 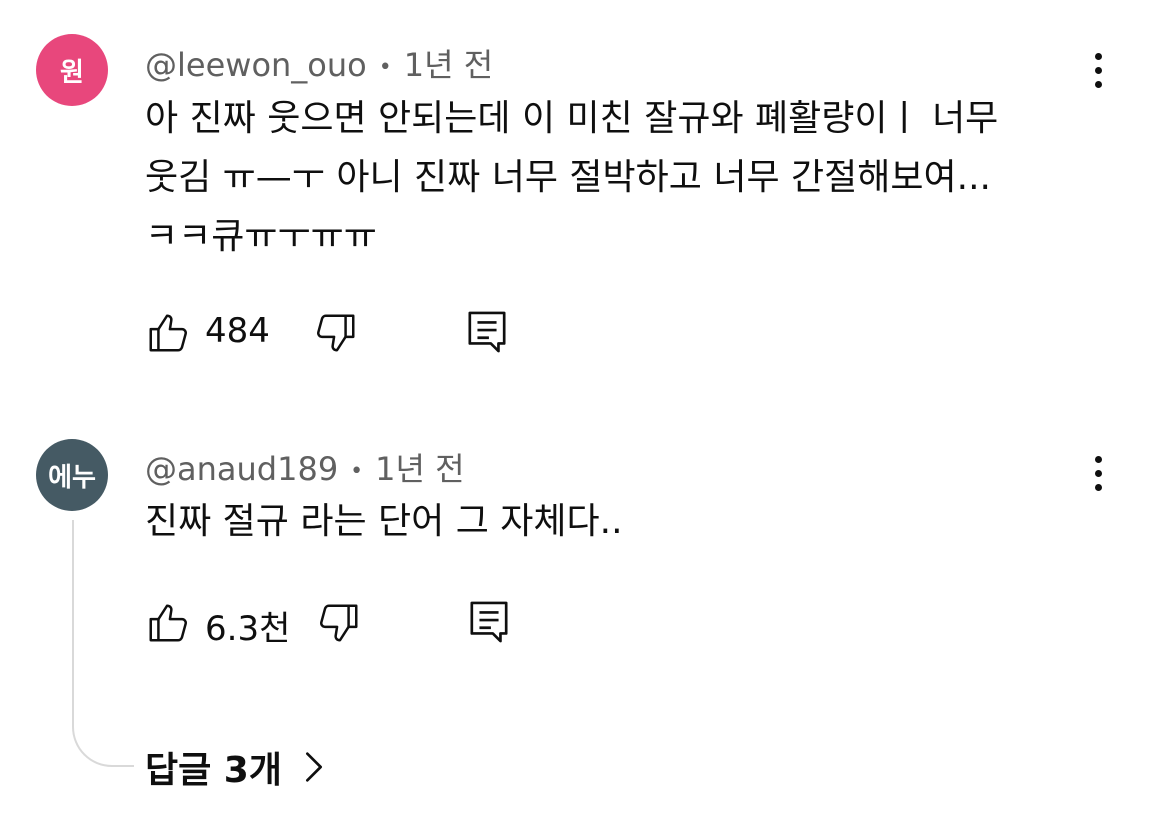 I want to click on reply-thread-line, so click(x=103, y=643).